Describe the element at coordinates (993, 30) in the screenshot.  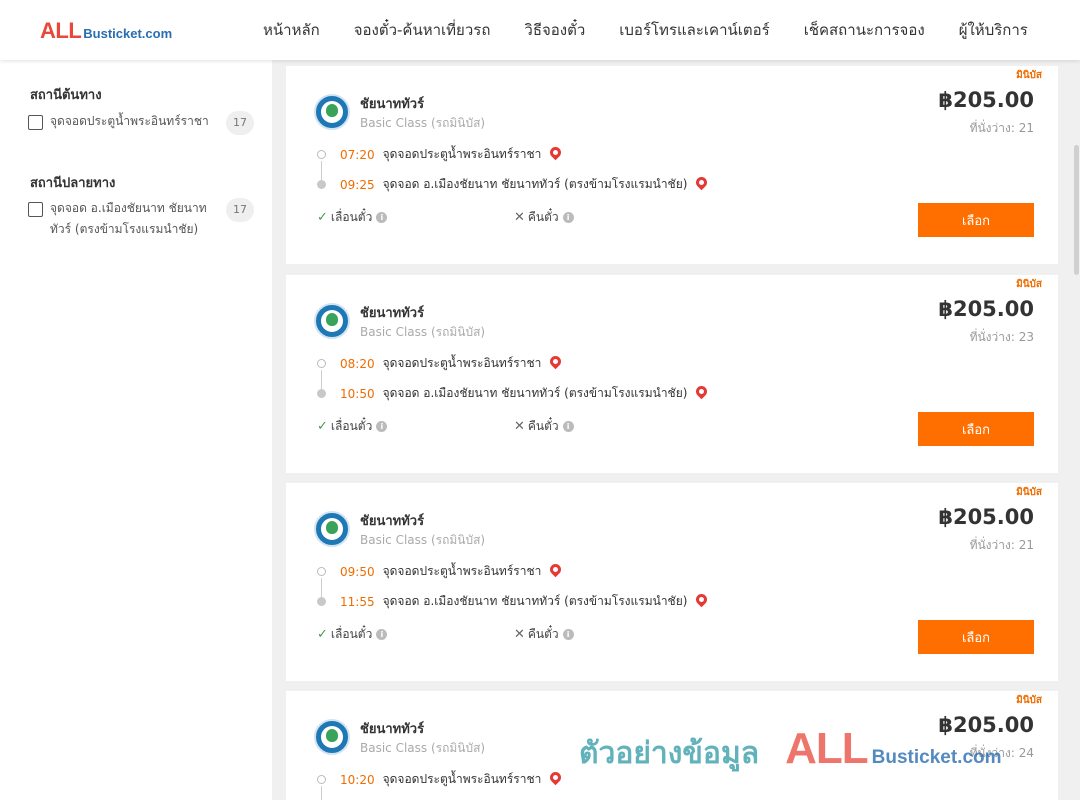
I see `nav-operators: ผู้ให้บริการ` at that location.